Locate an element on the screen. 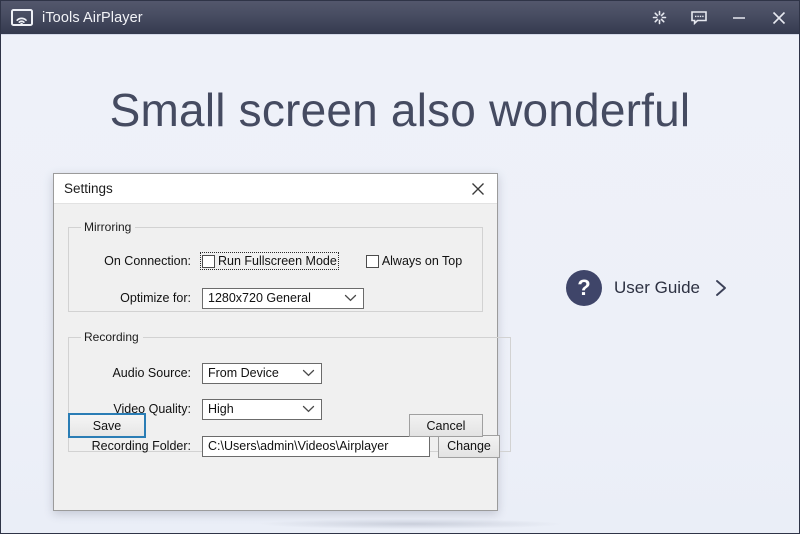 The width and height of the screenshot is (800, 534). on-connection-label: On Connection: is located at coordinates (147, 261).